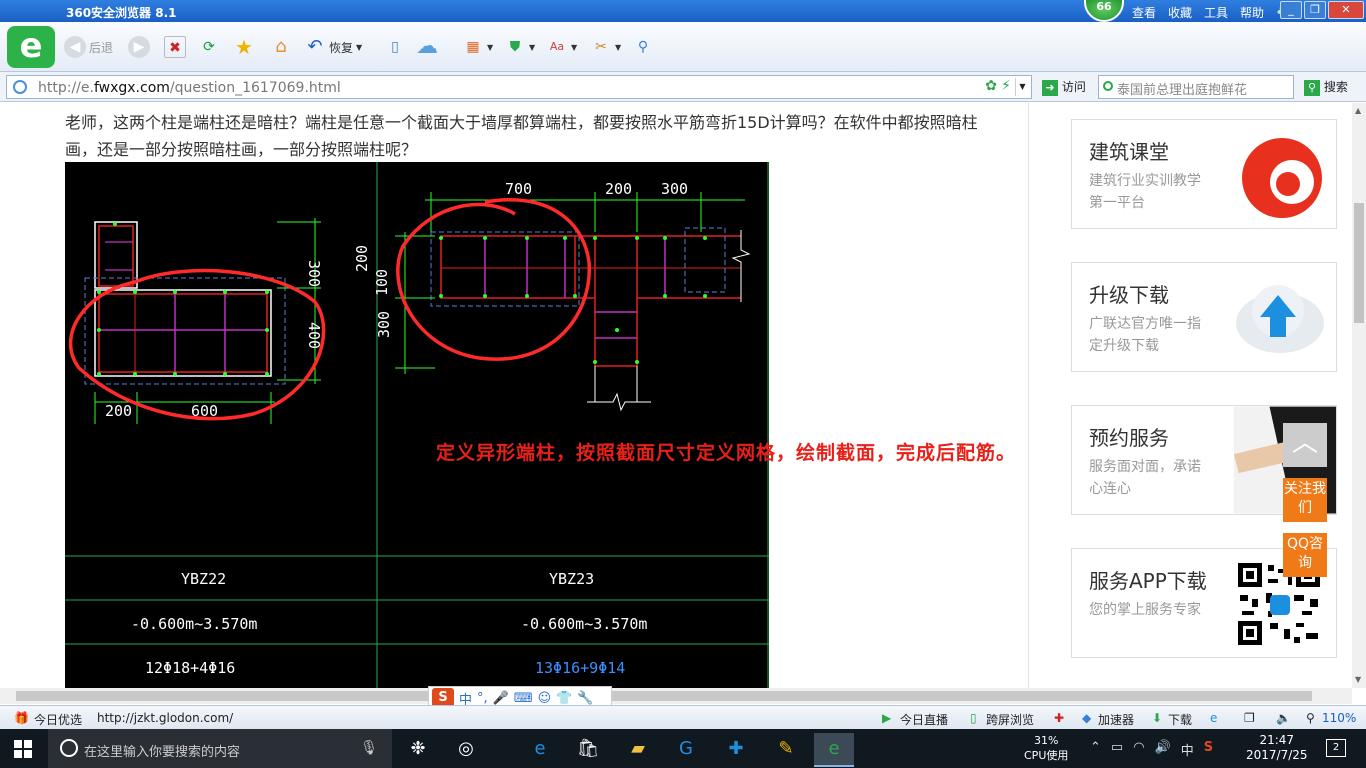  I want to click on favorite-button: ★, so click(244, 47).